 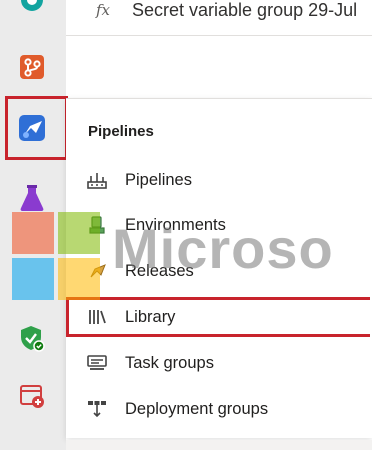 I want to click on bottom-edge, so click(x=219, y=445).